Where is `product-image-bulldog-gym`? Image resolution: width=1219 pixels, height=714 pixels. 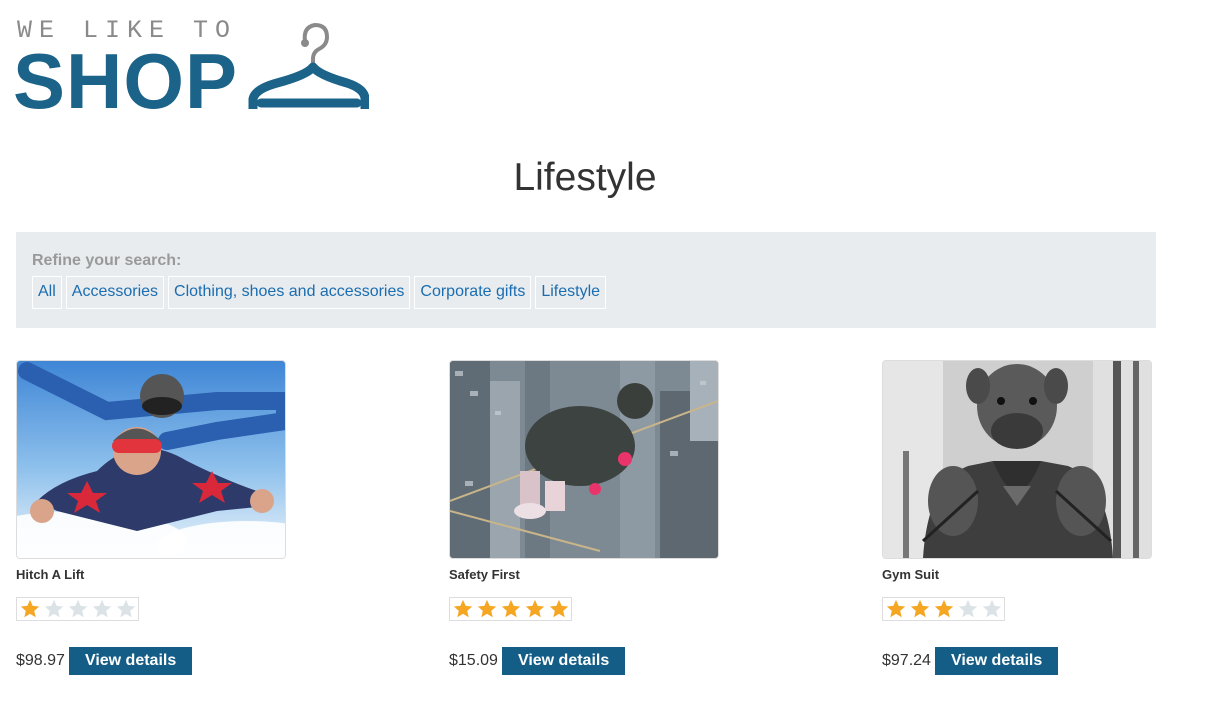 product-image-bulldog-gym is located at coordinates (1017, 459).